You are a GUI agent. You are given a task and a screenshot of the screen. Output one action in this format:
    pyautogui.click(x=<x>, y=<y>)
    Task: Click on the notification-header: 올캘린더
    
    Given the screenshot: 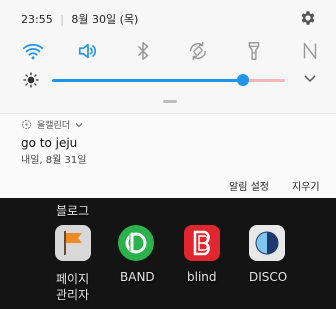 What is the action you would take?
    pyautogui.click(x=52, y=124)
    